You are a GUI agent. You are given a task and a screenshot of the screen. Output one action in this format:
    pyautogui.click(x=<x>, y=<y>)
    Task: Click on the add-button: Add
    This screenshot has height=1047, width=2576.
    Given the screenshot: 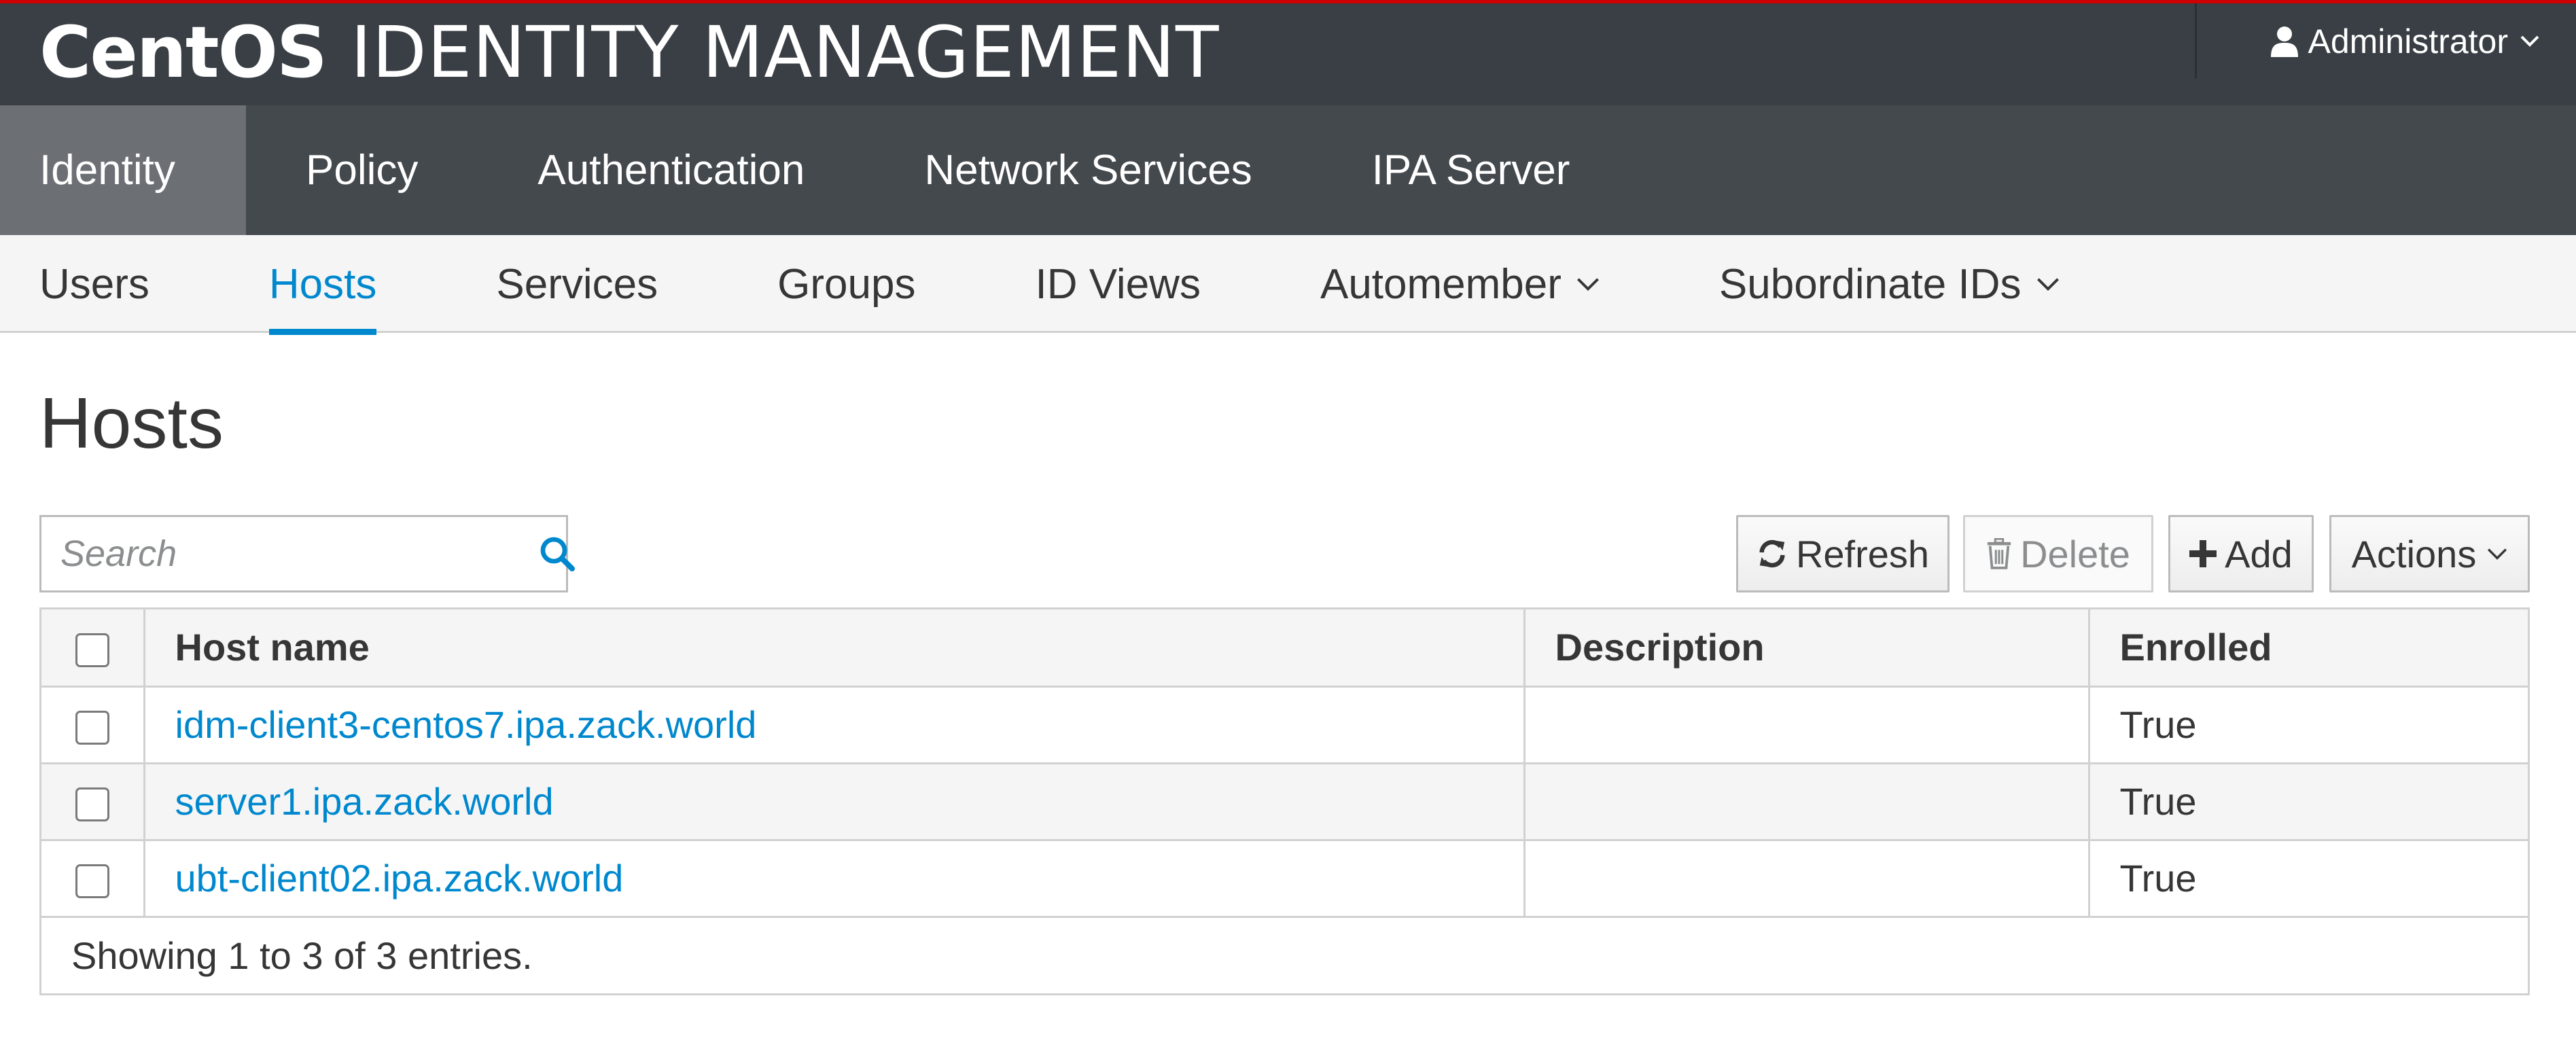 What is the action you would take?
    pyautogui.click(x=2241, y=553)
    